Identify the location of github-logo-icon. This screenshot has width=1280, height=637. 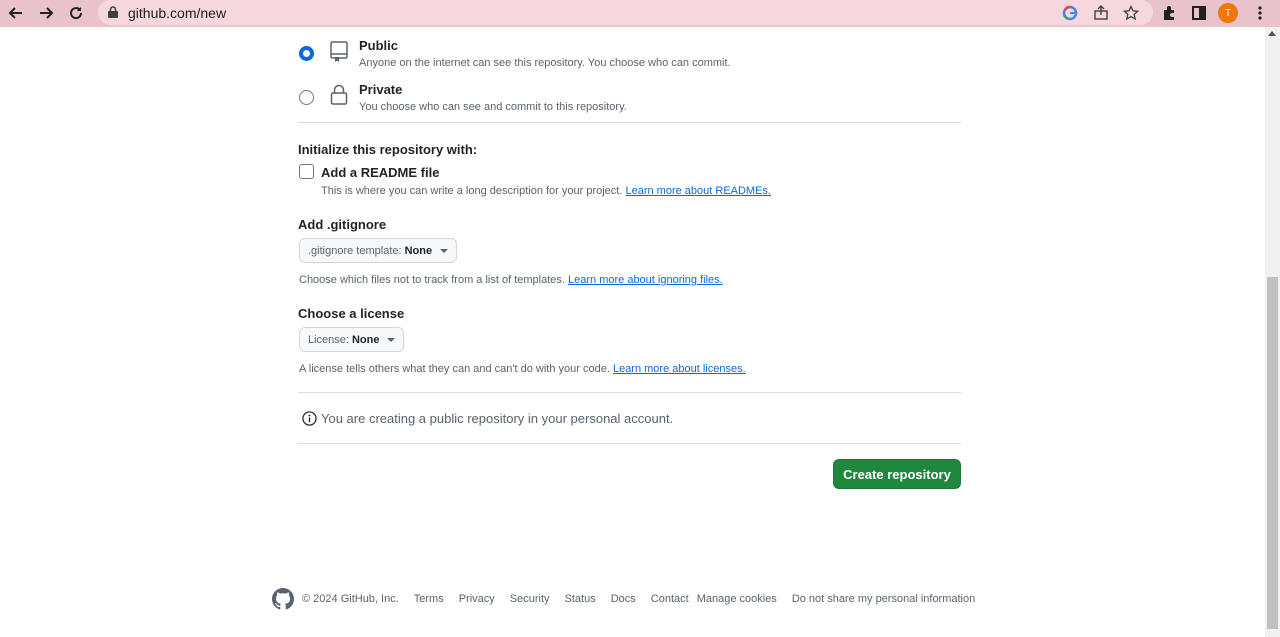
(283, 599).